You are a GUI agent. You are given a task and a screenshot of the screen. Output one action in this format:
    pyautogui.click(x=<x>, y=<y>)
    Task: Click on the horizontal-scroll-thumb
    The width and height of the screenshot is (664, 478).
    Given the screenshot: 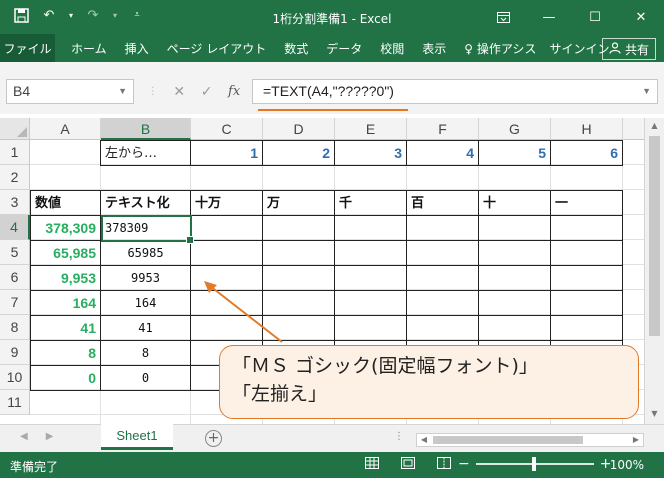 What is the action you would take?
    pyautogui.click(x=508, y=440)
    